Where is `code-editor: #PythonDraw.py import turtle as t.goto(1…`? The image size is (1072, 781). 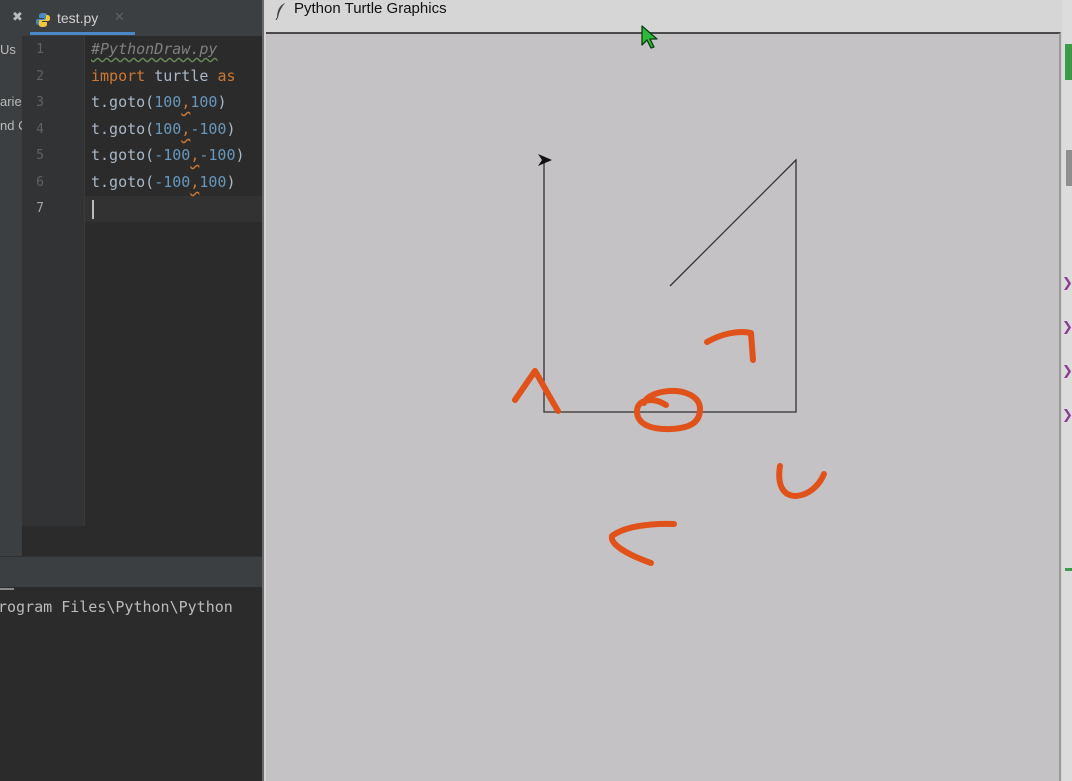 code-editor: #PythonDraw.py import turtle as t.goto(1… is located at coordinates (173, 296).